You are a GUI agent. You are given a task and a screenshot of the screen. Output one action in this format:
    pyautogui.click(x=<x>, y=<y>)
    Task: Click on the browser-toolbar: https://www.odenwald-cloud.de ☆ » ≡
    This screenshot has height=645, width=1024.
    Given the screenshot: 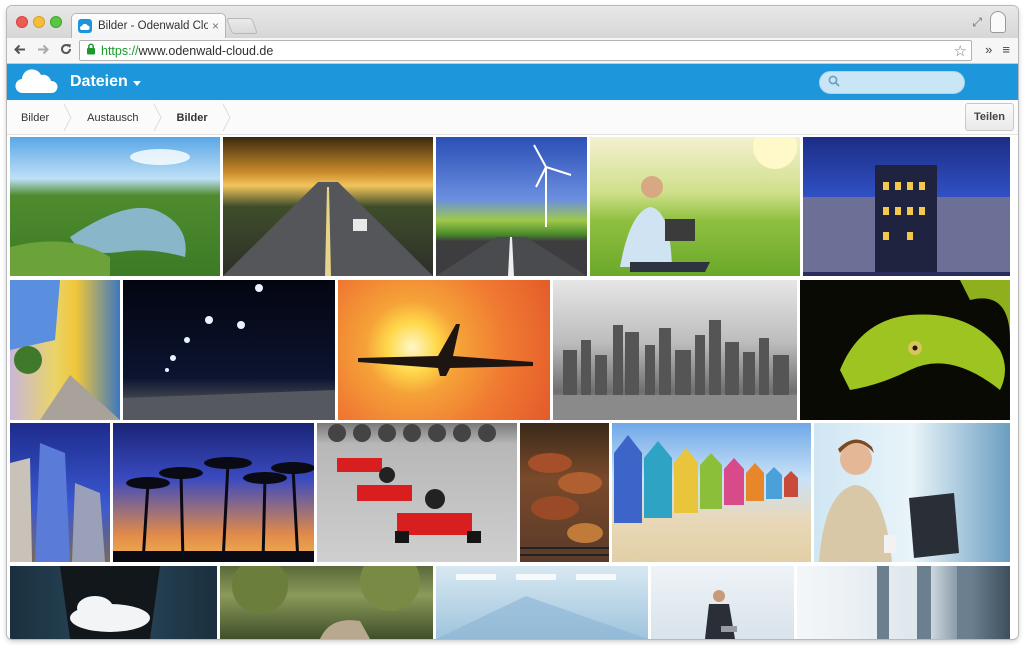 What is the action you would take?
    pyautogui.click(x=512, y=51)
    